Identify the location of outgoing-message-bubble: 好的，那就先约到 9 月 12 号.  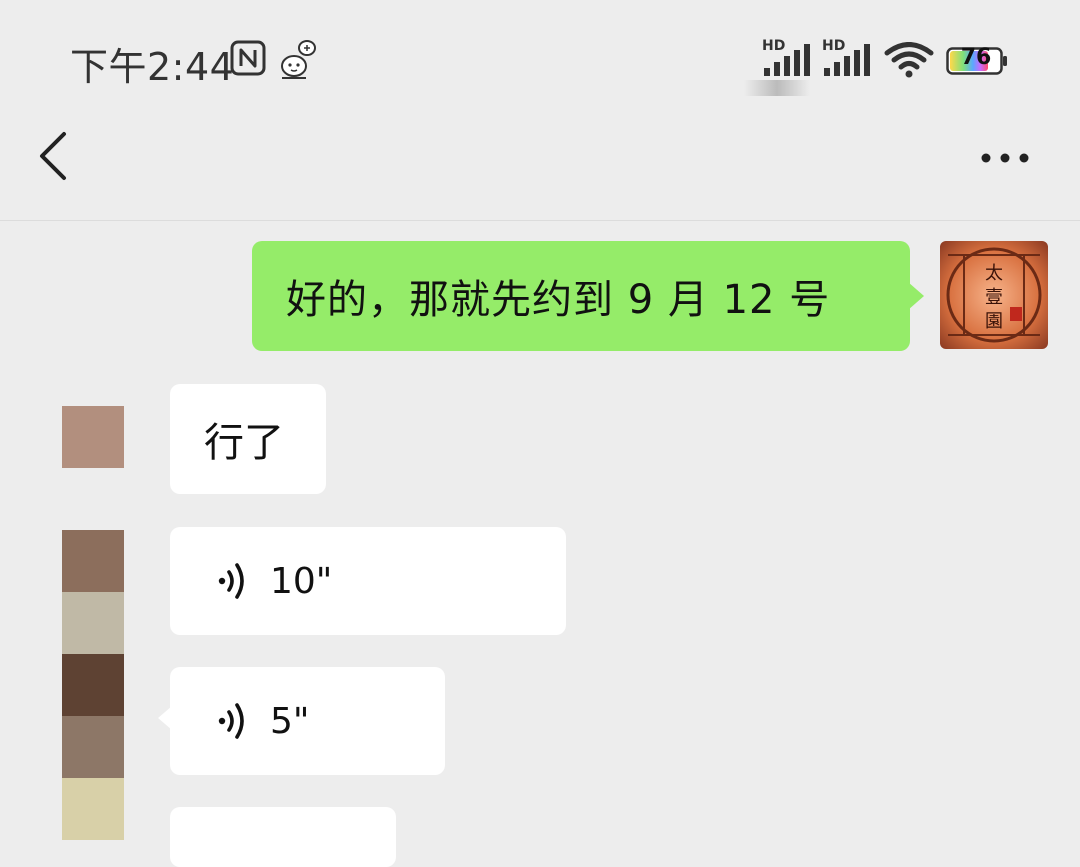
(581, 296).